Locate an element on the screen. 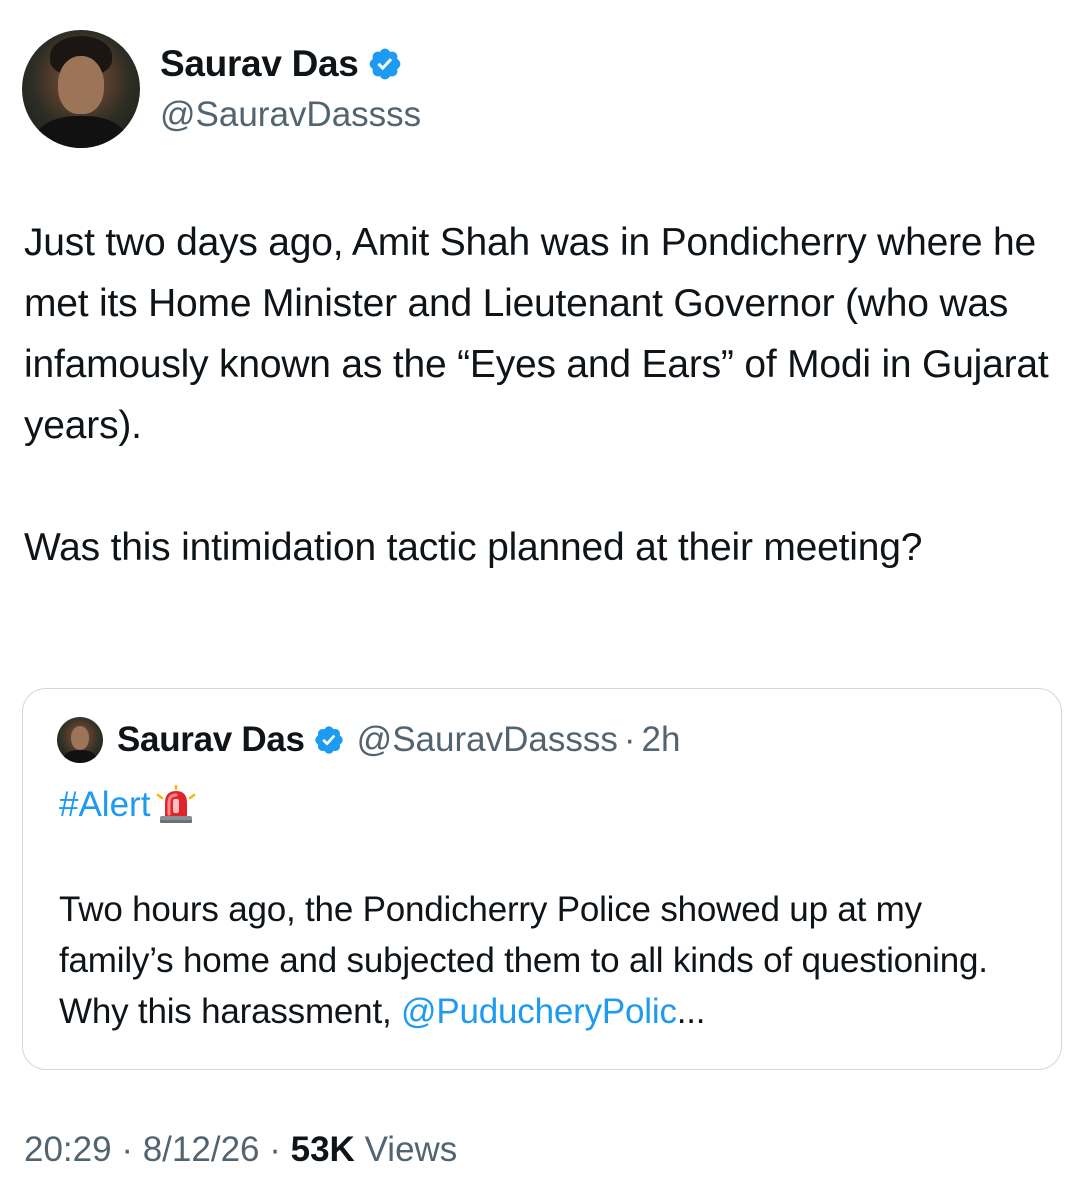 The width and height of the screenshot is (1084, 1200). police-siren-icon is located at coordinates (176, 804).